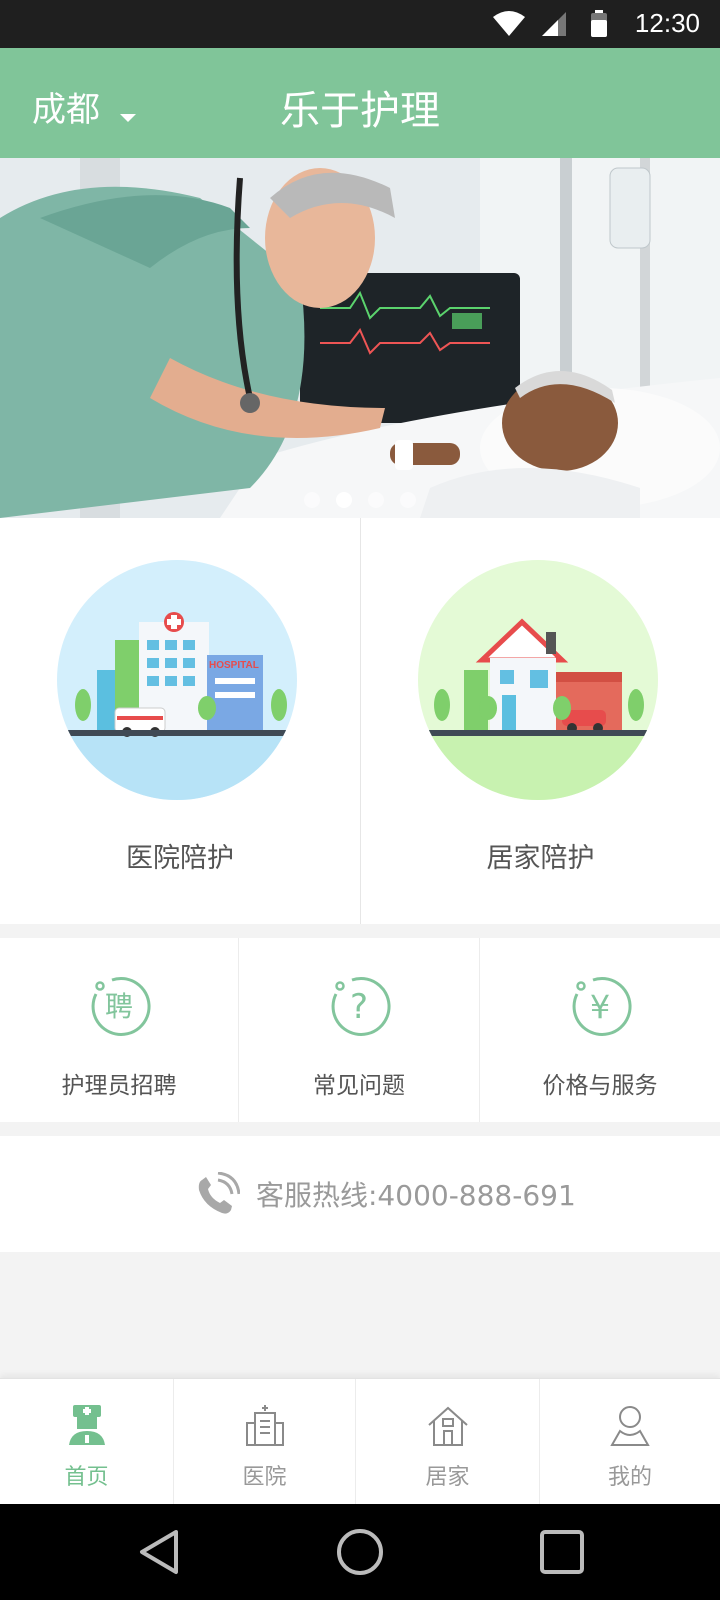  Describe the element at coordinates (562, 1552) in the screenshot. I see `recents-icon` at that location.